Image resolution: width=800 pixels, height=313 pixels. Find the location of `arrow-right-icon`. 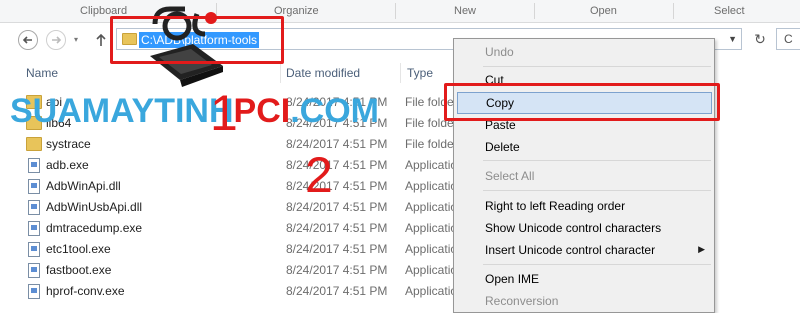

arrow-right-icon is located at coordinates (57, 40).